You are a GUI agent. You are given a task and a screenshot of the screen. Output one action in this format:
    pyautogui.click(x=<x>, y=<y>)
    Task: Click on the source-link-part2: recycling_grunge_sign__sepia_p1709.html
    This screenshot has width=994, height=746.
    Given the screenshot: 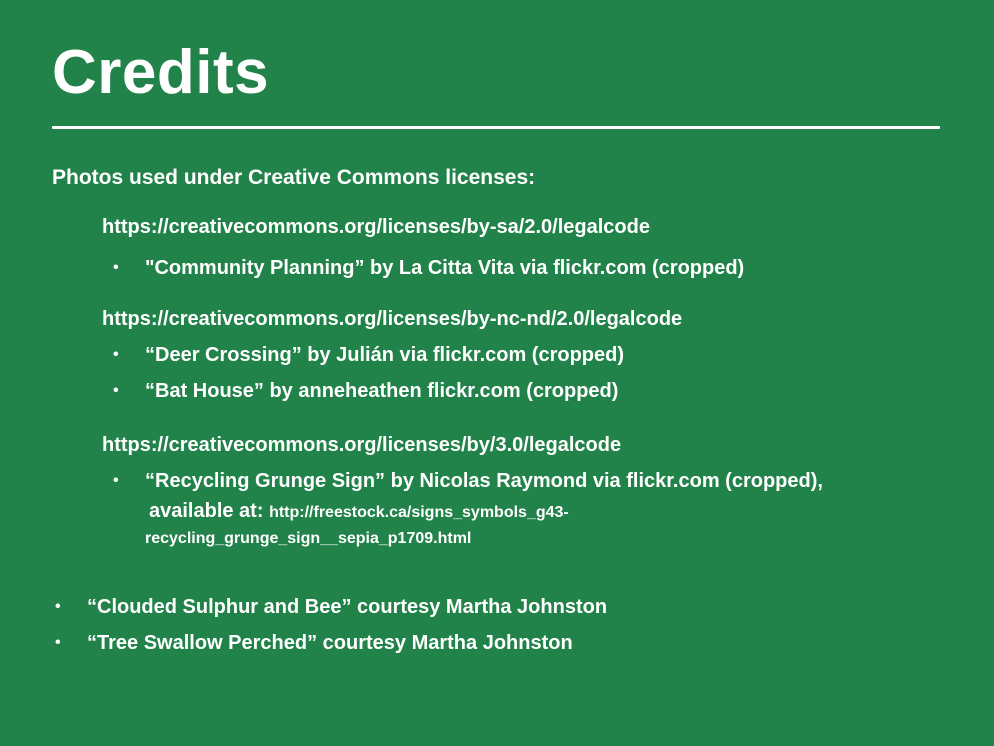 What is the action you would take?
    pyautogui.click(x=308, y=539)
    